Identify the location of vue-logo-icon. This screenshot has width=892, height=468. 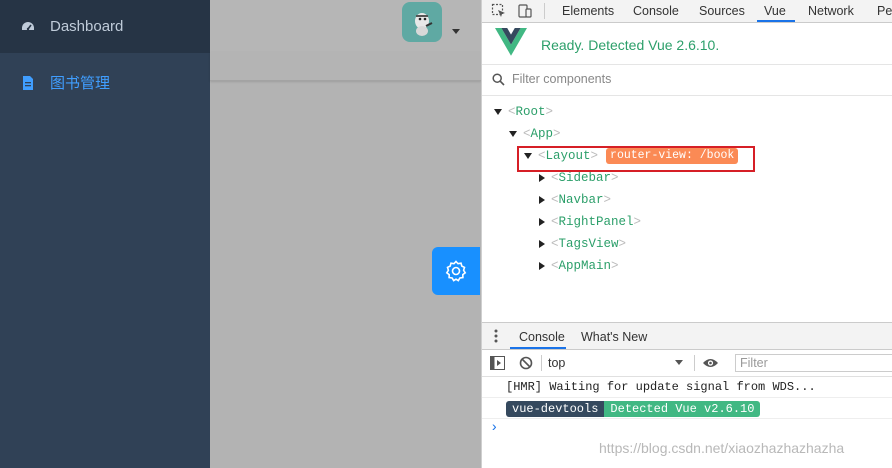
(511, 42).